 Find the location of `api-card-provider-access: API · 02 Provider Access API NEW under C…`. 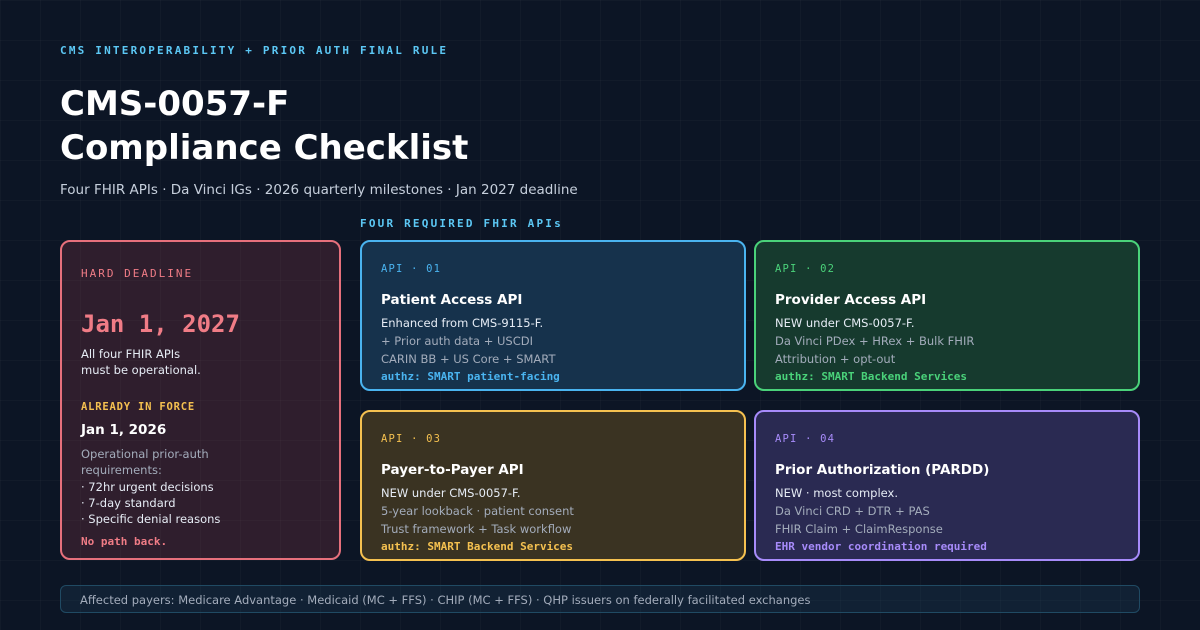

api-card-provider-access: API · 02 Provider Access API NEW under C… is located at coordinates (947, 315).